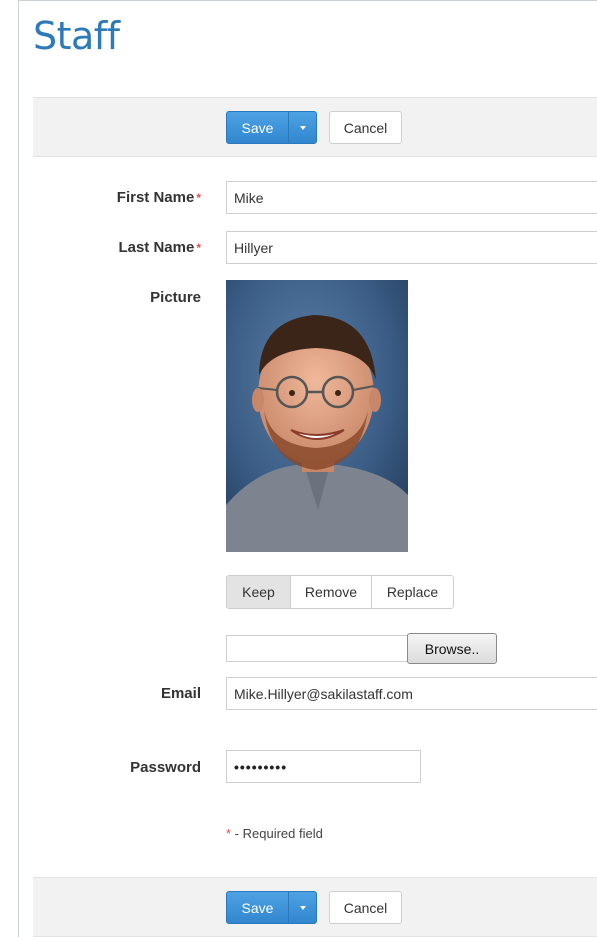 The image size is (597, 937). What do you see at coordinates (307, 0) in the screenshot?
I see `frame-border-top` at bounding box center [307, 0].